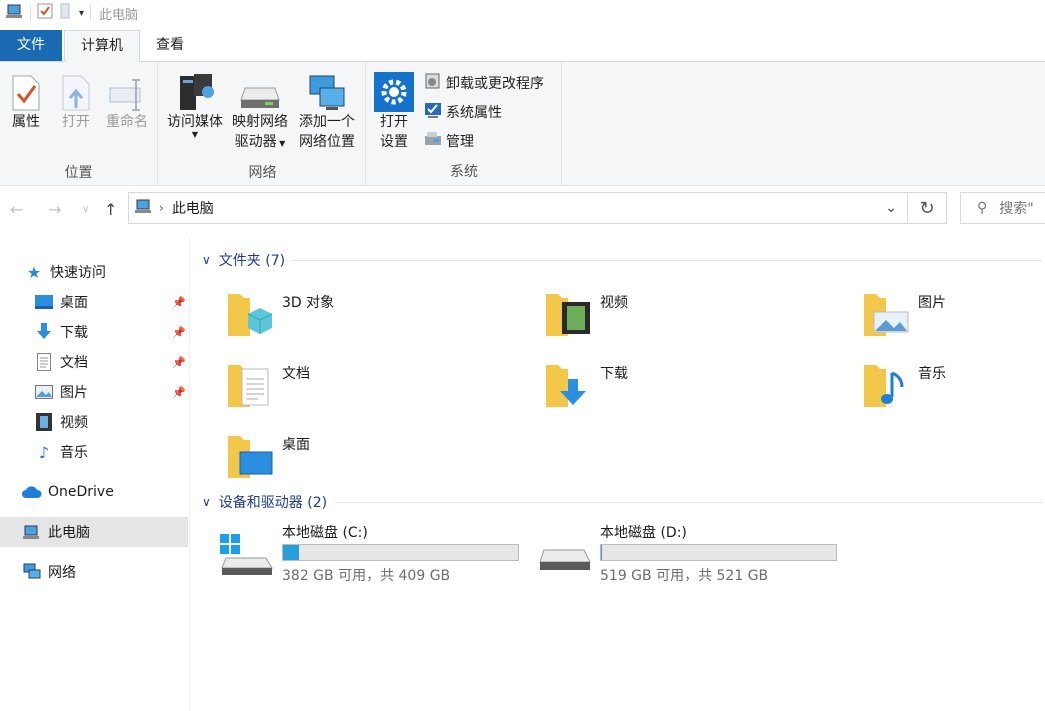  Describe the element at coordinates (94, 572) in the screenshot. I see `sidebar-item-network: 网络` at that location.